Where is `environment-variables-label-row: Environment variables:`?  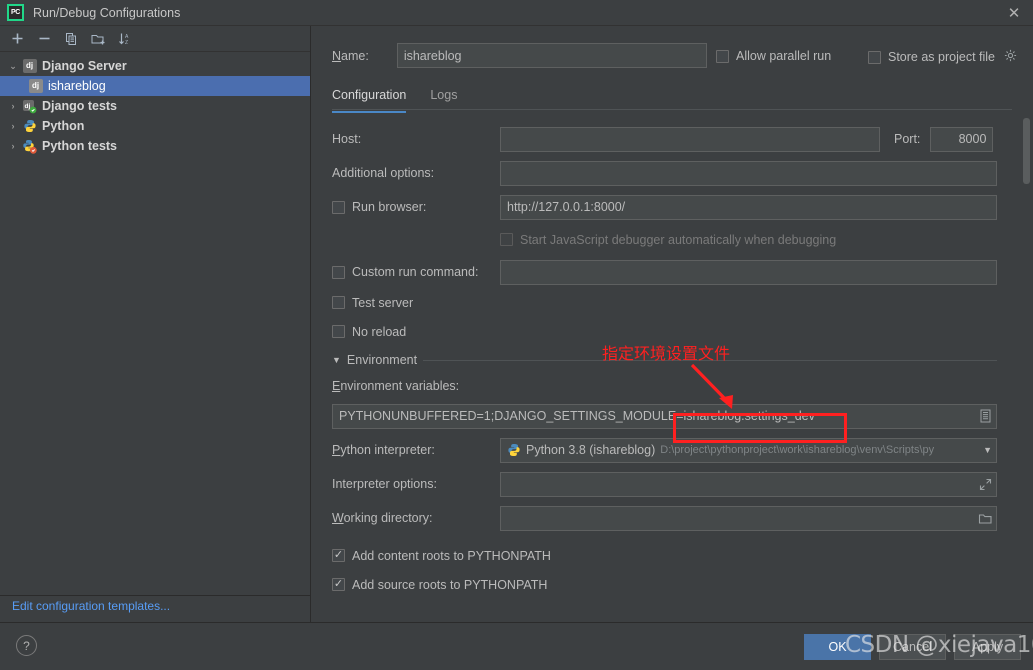
environment-variables-label-row: Environment variables: is located at coordinates (674, 386).